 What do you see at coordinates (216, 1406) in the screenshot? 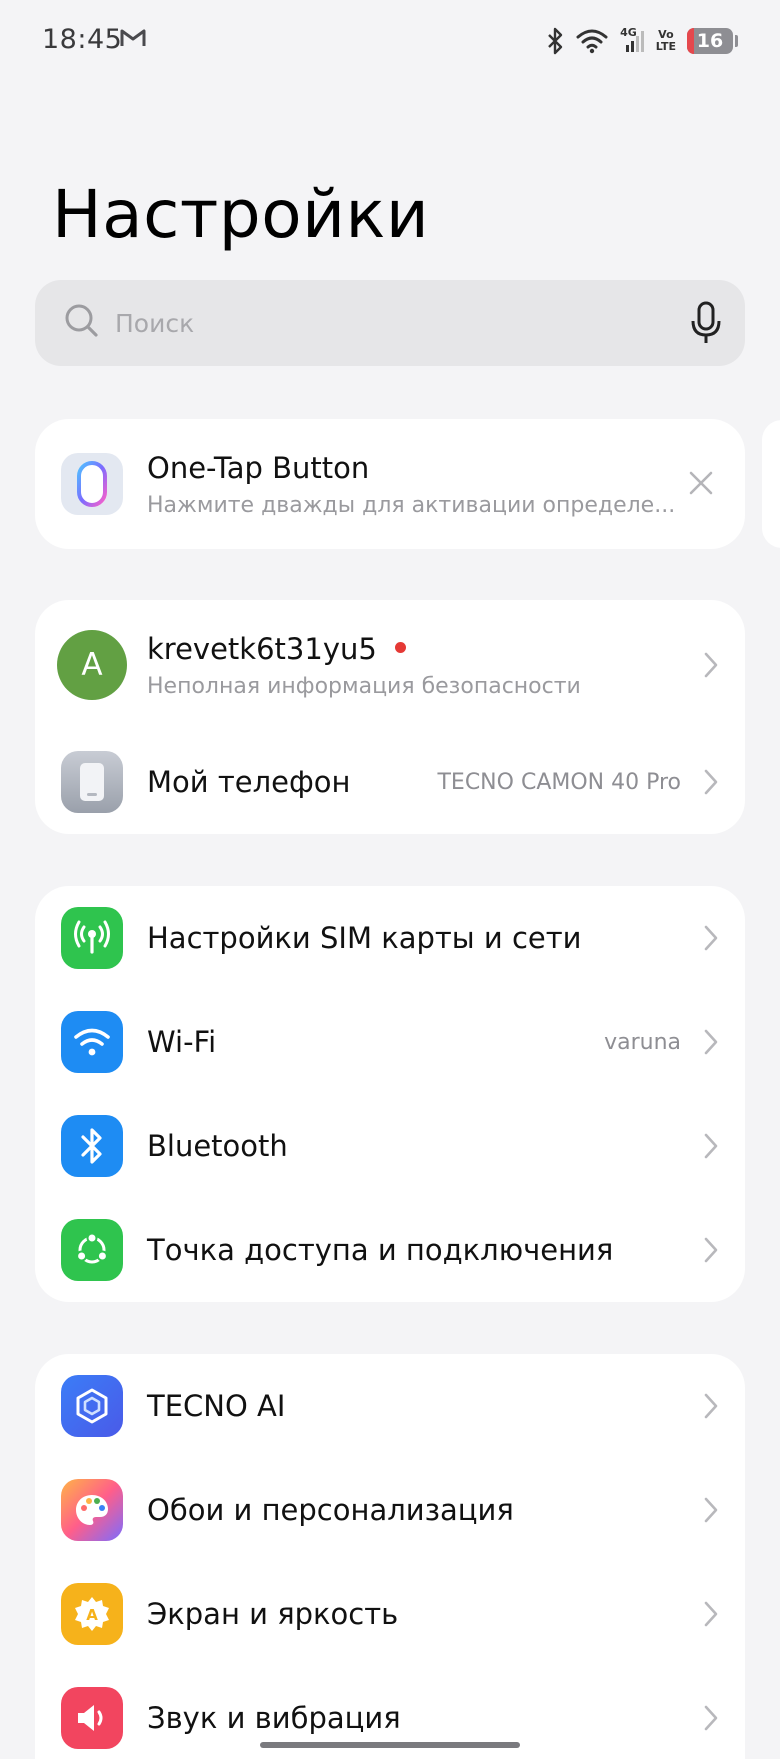
I see `tecno-ai-label: TECNO AI` at bounding box center [216, 1406].